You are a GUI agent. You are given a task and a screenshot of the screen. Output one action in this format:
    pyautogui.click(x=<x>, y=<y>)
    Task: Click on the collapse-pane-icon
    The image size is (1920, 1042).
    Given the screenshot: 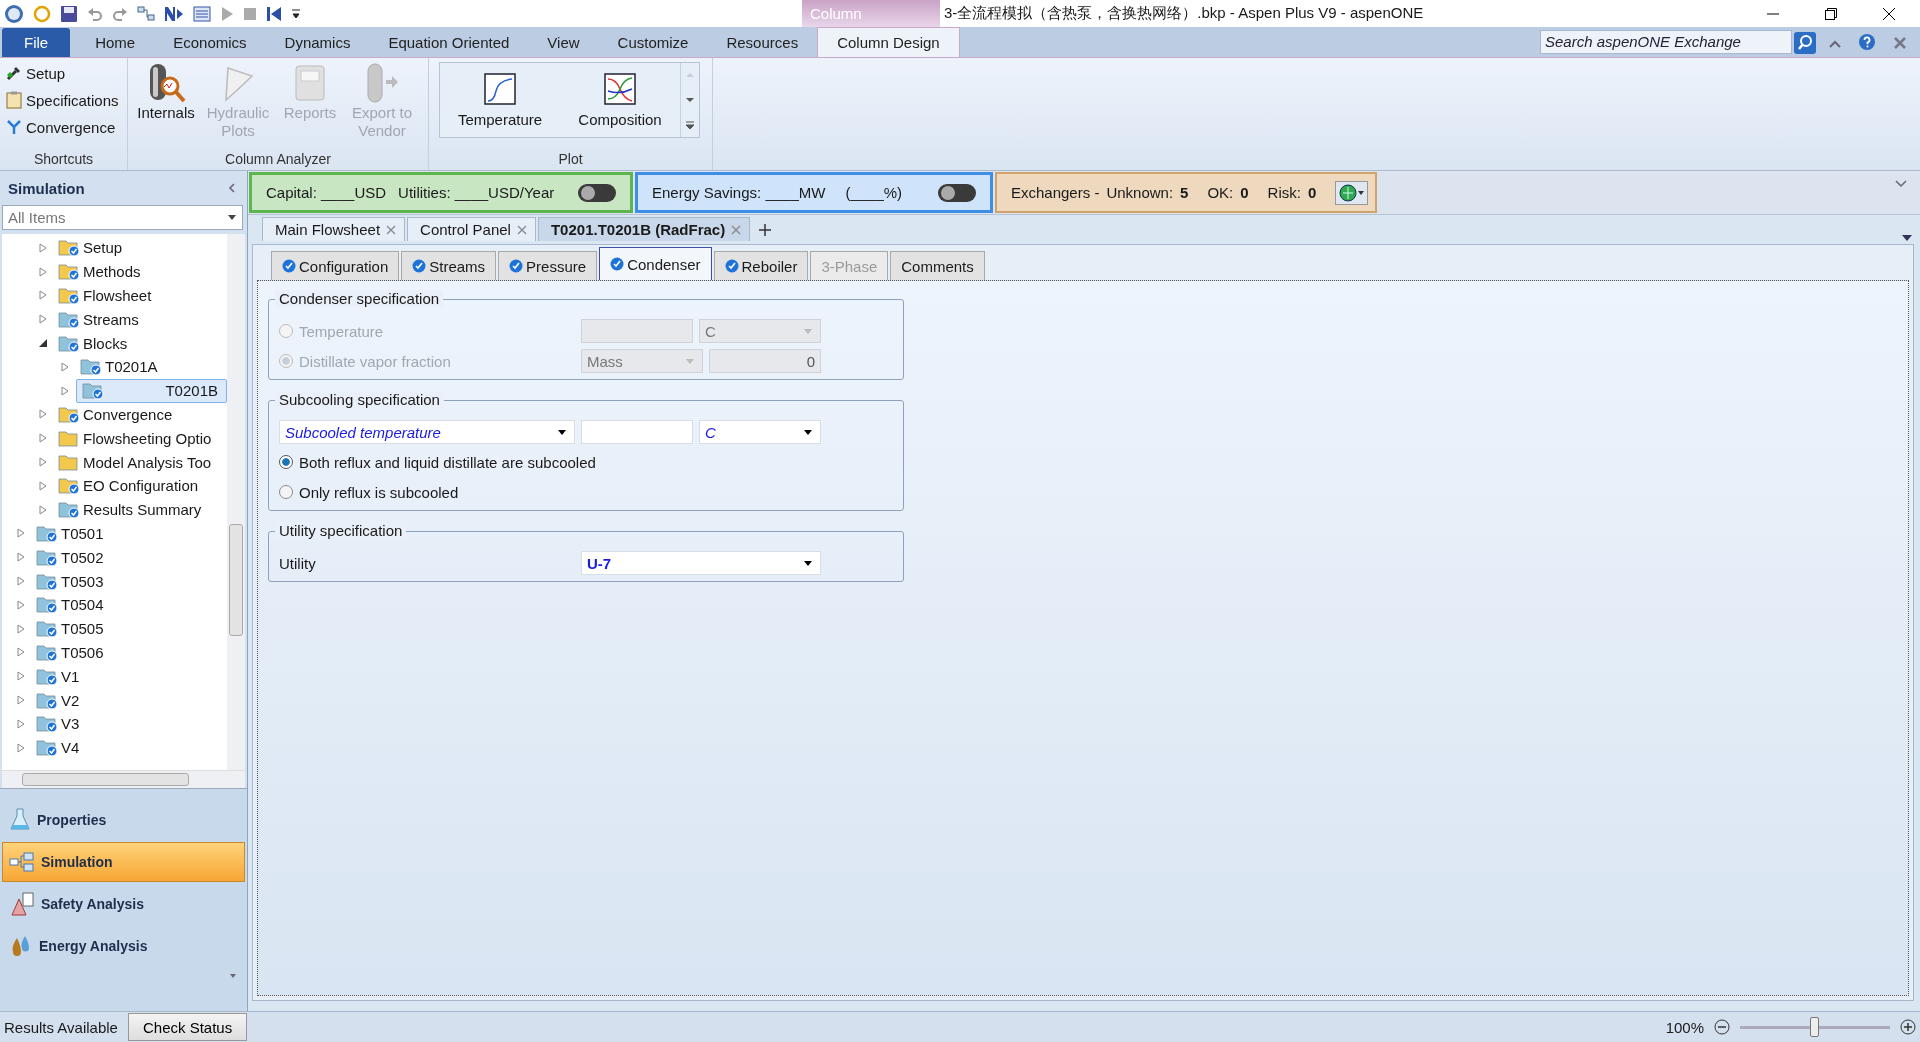 What is the action you would take?
    pyautogui.click(x=232, y=188)
    